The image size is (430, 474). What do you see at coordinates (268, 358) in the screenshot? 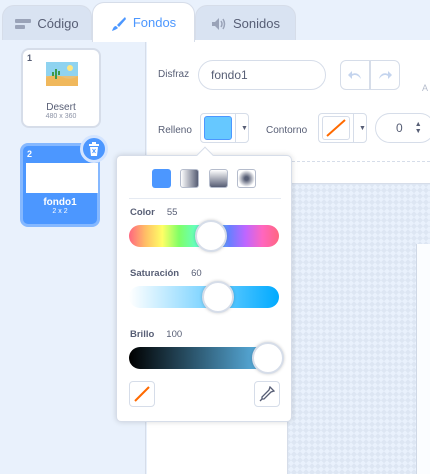
I see `brightness-slider-thumb` at bounding box center [268, 358].